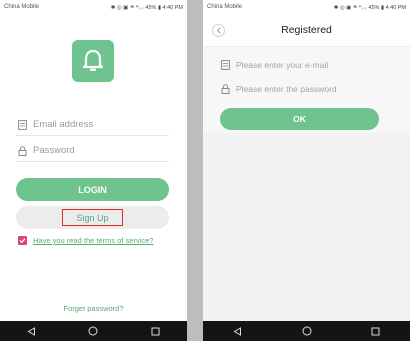  I want to click on terms-checkbox, so click(22, 240).